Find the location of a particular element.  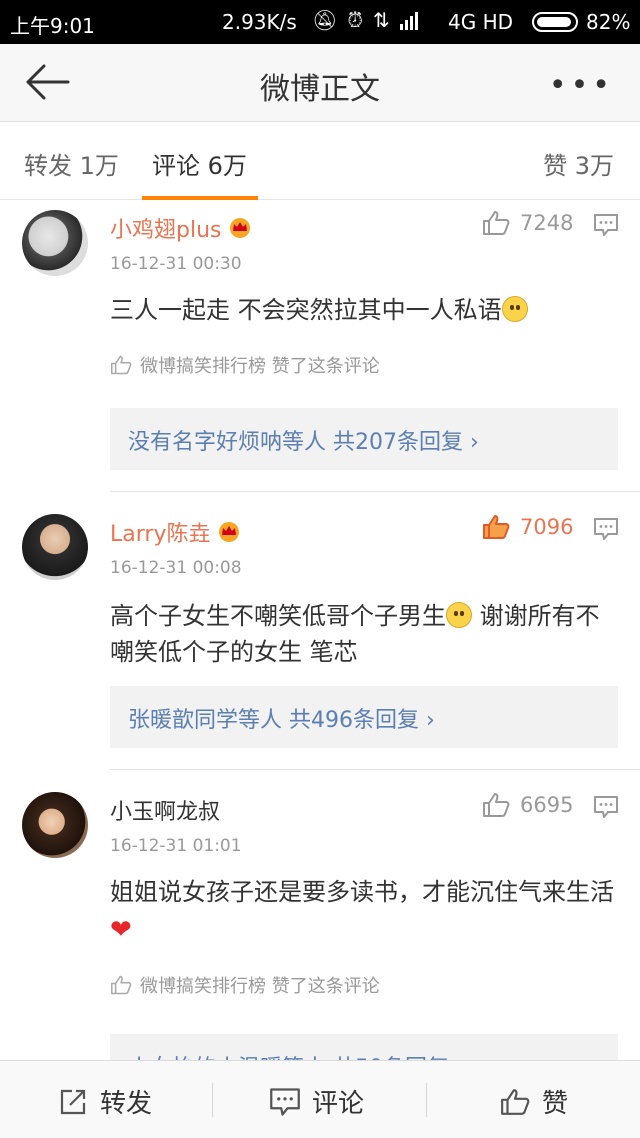

like-count: 7248 is located at coordinates (547, 223).